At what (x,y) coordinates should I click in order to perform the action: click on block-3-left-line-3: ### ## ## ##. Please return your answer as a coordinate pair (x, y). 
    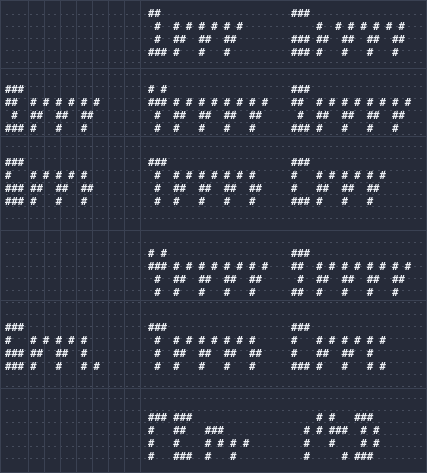
    Looking at the image, I should click on (49, 189).